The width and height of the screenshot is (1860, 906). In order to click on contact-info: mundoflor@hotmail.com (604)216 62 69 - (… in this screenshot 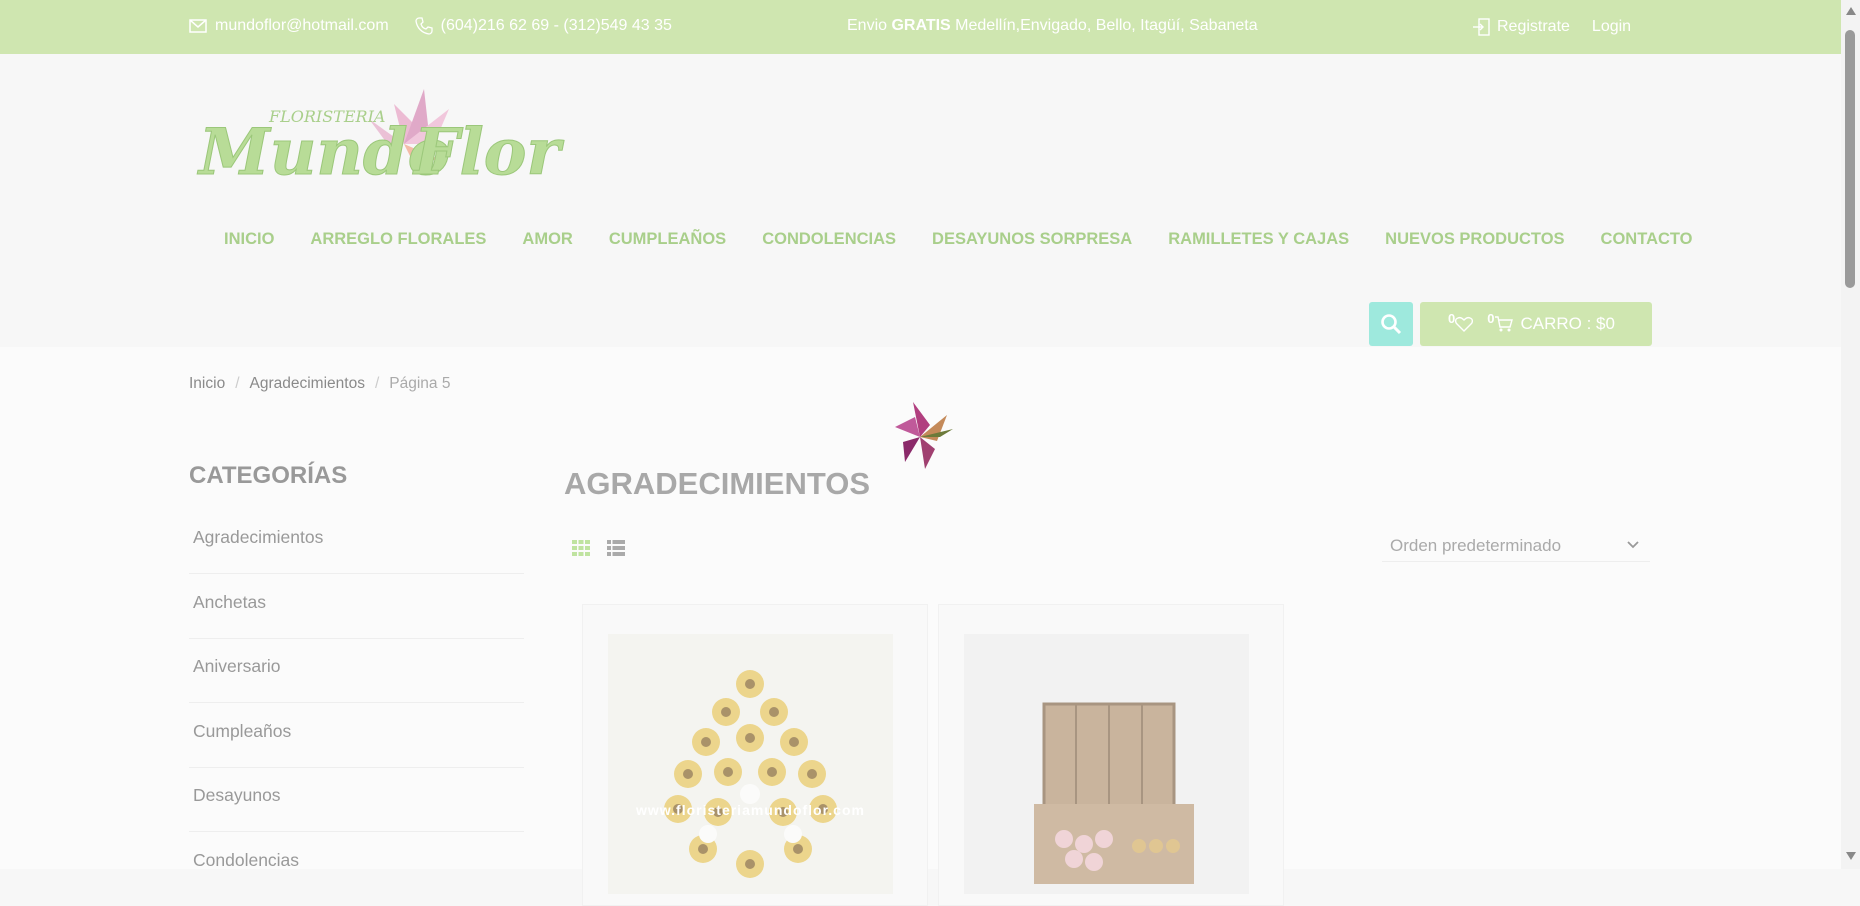, I will do `click(430, 26)`.